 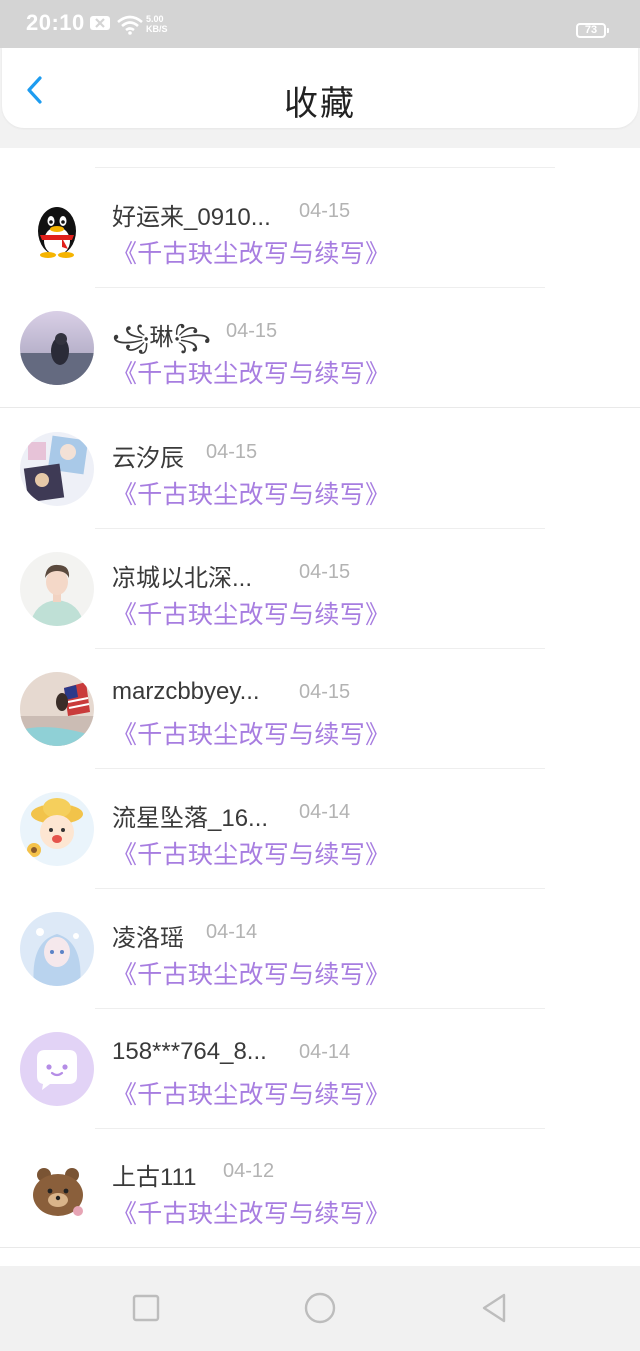 I want to click on cartoon-boy-hat-icon, so click(x=57, y=829).